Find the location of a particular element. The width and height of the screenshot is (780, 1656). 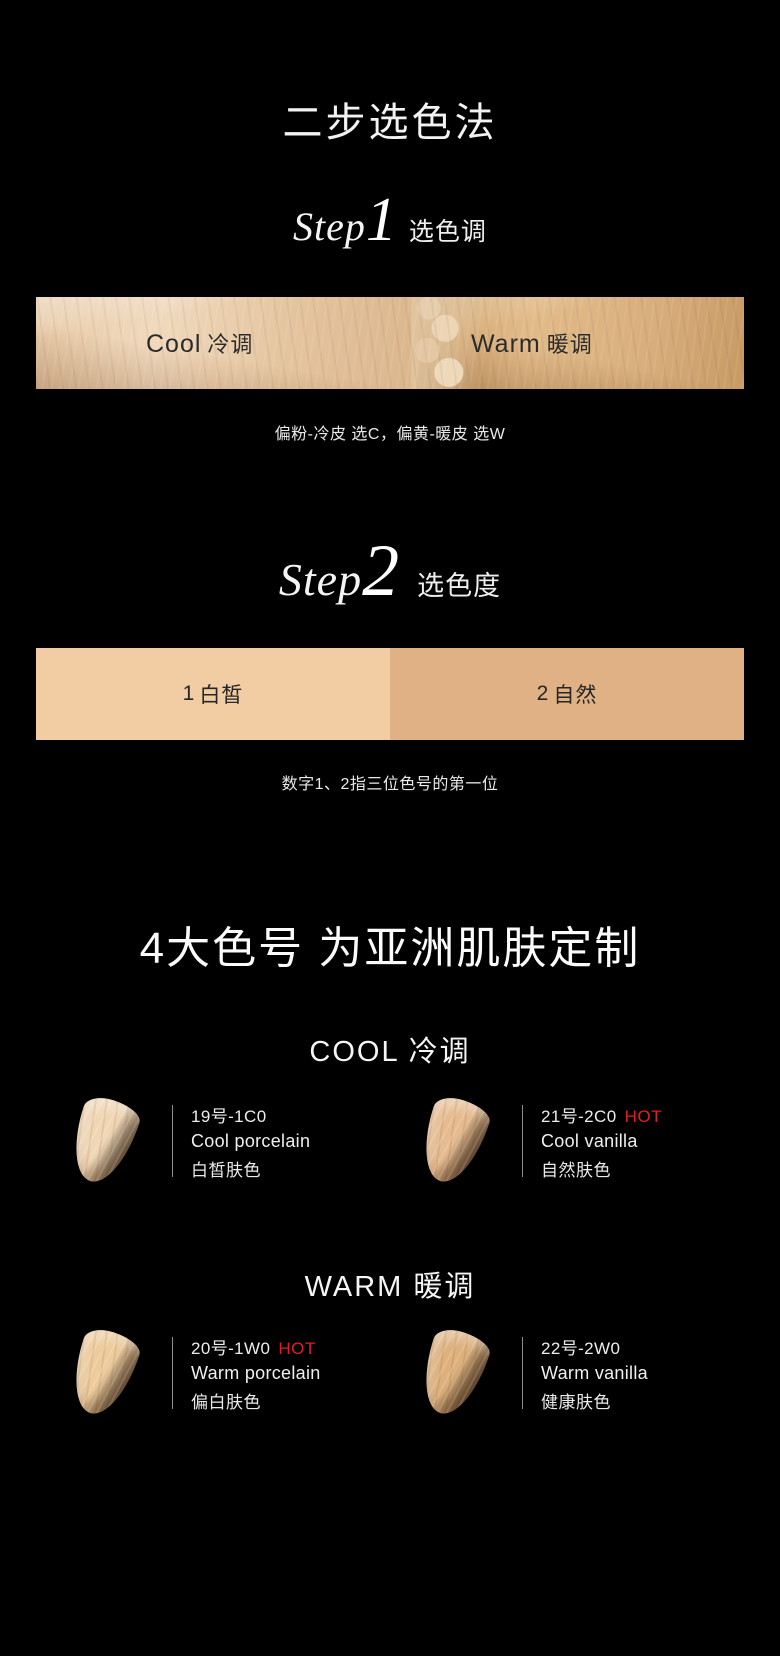

warm-tone-label: Warm 暖调 is located at coordinates (532, 343).